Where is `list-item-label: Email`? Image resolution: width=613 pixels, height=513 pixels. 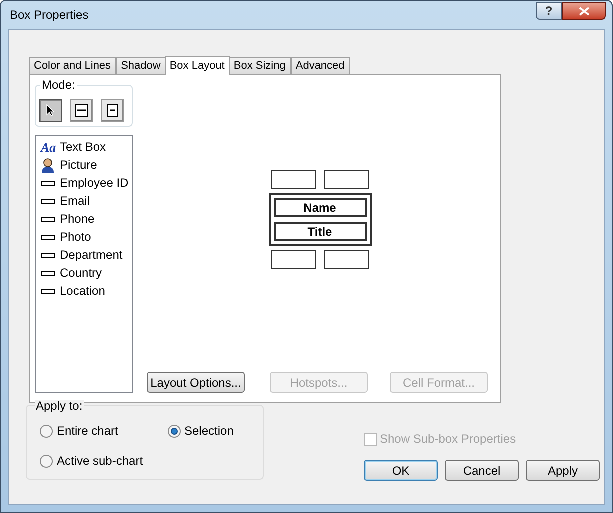
list-item-label: Email is located at coordinates (75, 201).